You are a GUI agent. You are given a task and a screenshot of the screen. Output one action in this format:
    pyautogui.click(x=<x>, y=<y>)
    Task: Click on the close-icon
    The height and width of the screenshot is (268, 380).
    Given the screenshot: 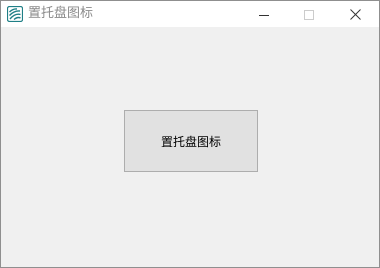 What is the action you would take?
    pyautogui.click(x=355, y=14)
    